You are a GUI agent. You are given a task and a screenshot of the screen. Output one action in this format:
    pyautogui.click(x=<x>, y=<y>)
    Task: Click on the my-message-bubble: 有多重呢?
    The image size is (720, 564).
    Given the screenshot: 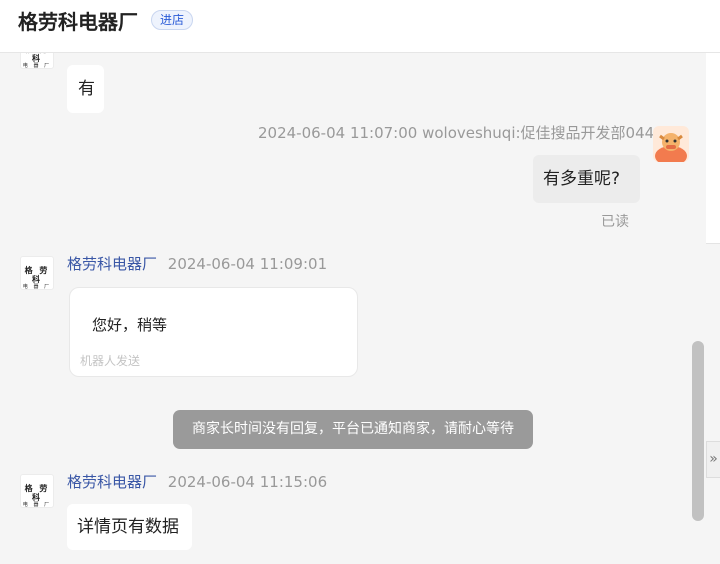 What is the action you would take?
    pyautogui.click(x=586, y=179)
    